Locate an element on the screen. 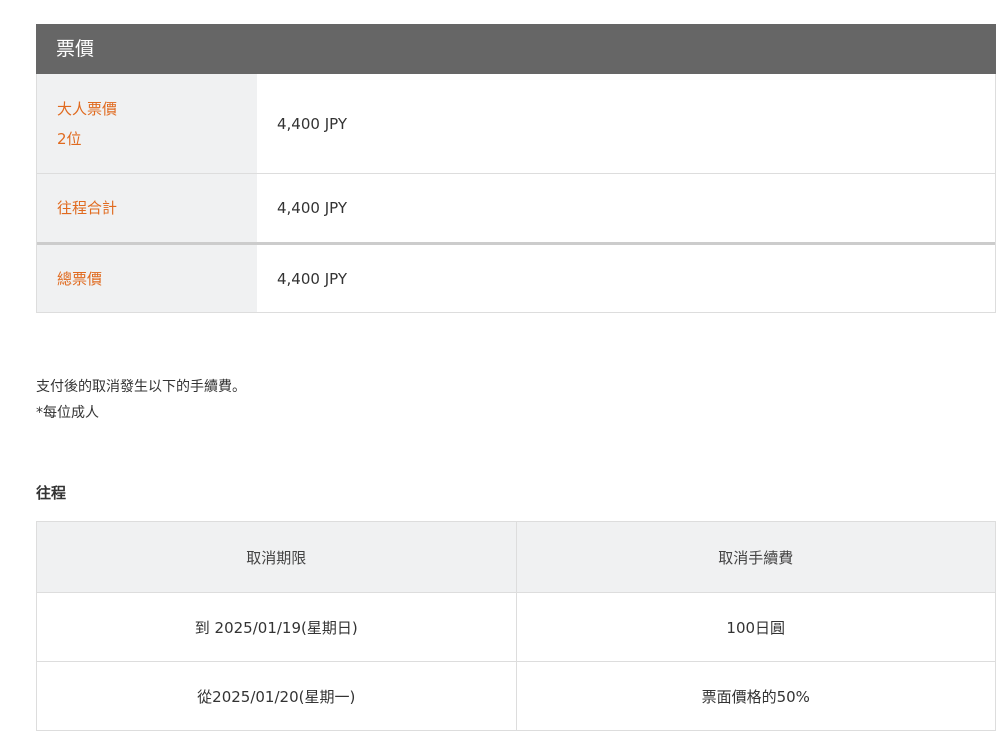 This screenshot has width=1006, height=742. fare-section-header: 票價 is located at coordinates (516, 49).